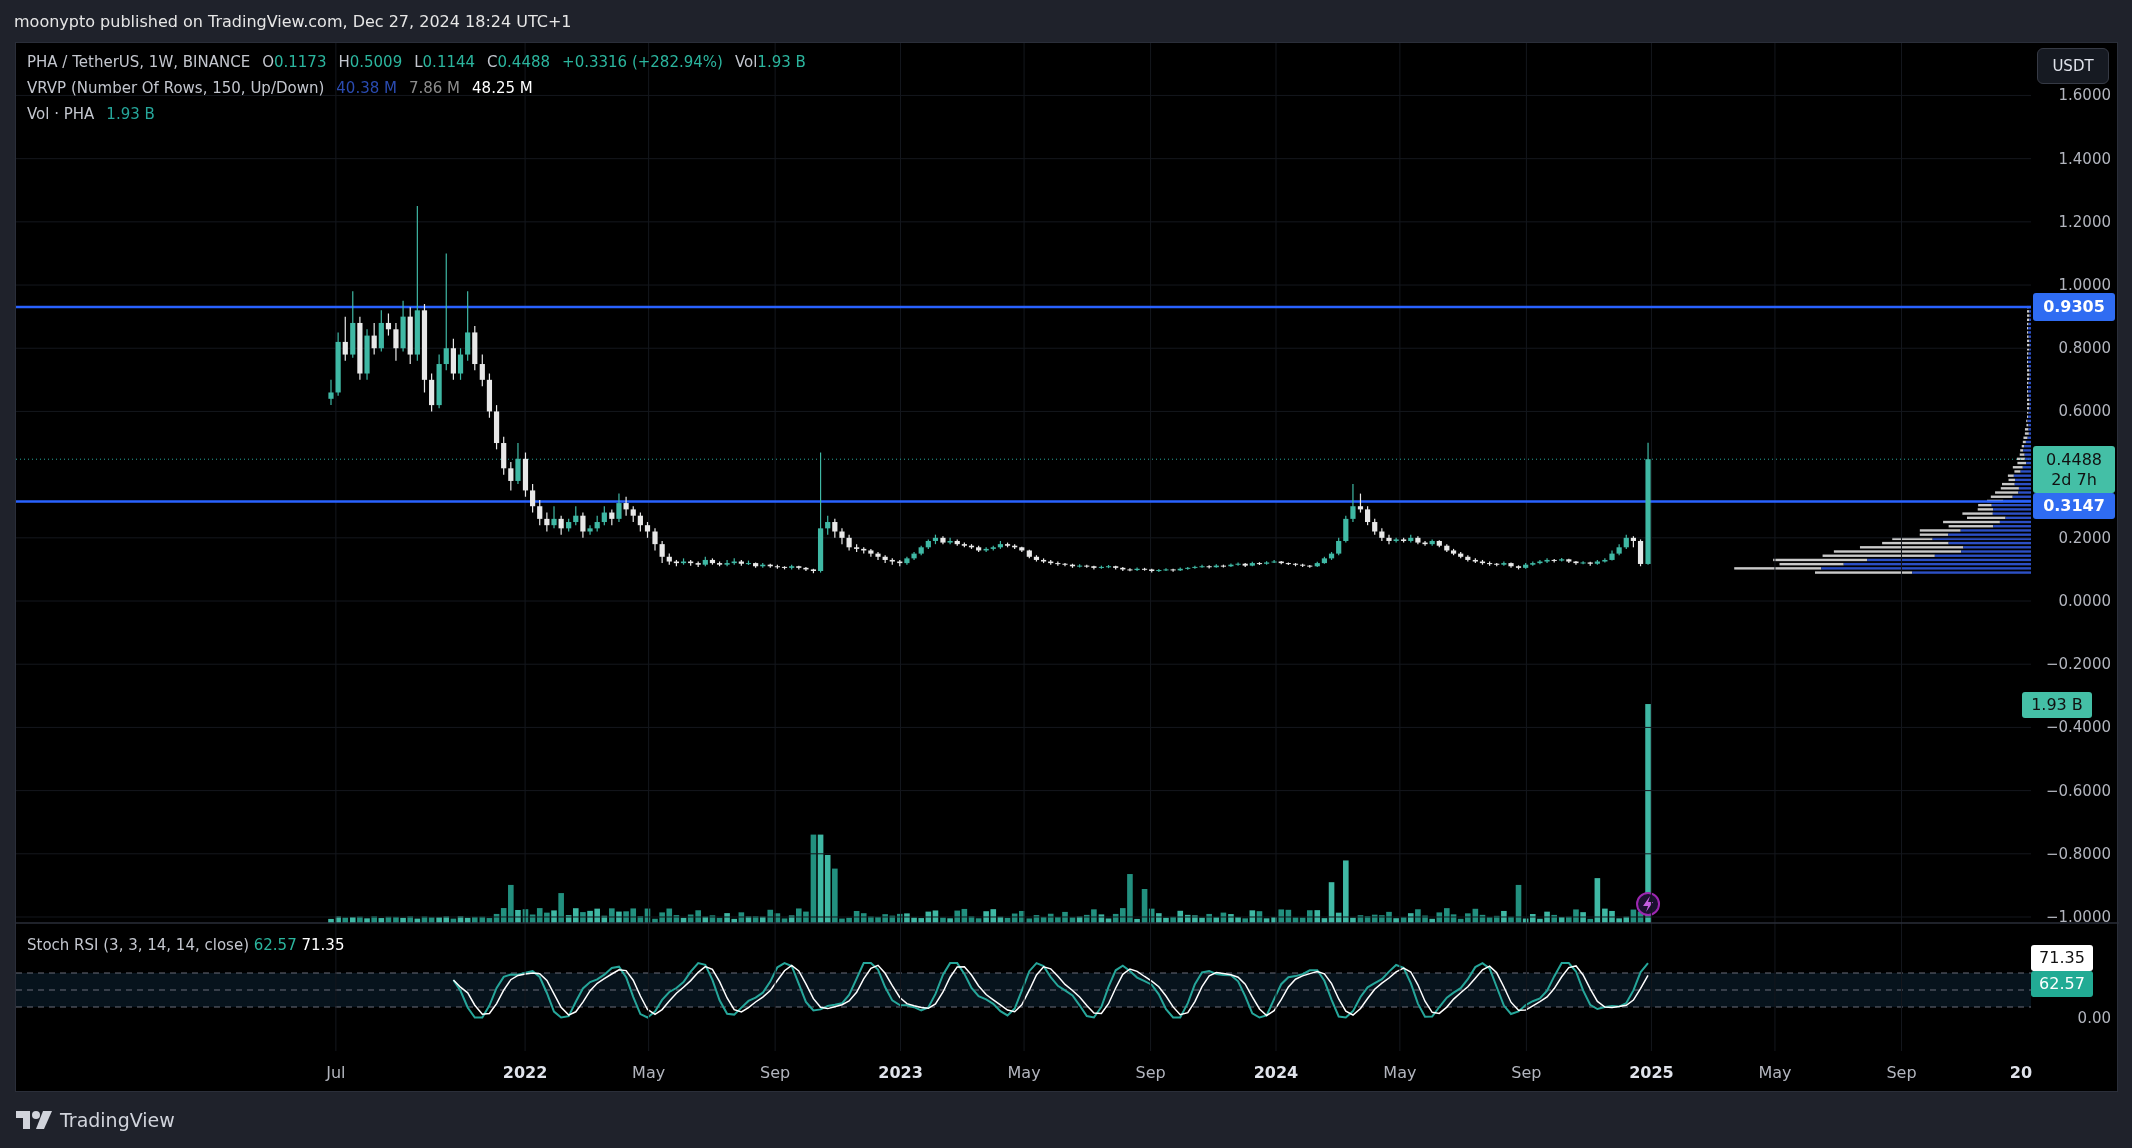  What do you see at coordinates (61, 114) in the screenshot?
I see `indicator-name: Vol · PHA` at bounding box center [61, 114].